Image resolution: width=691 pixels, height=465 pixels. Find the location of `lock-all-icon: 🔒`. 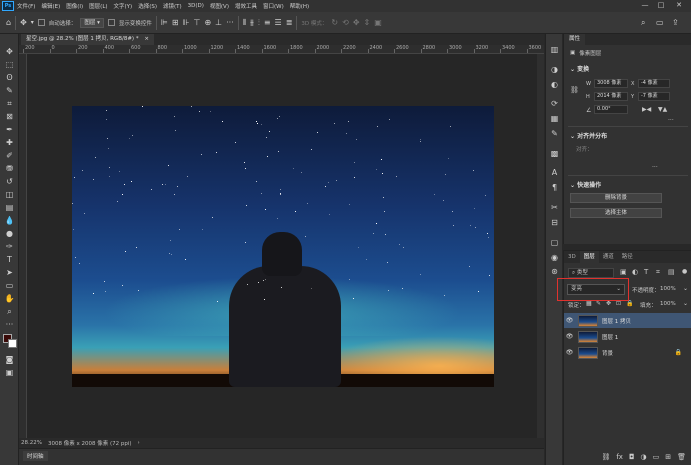

lock-all-icon: 🔒 is located at coordinates (629, 303).